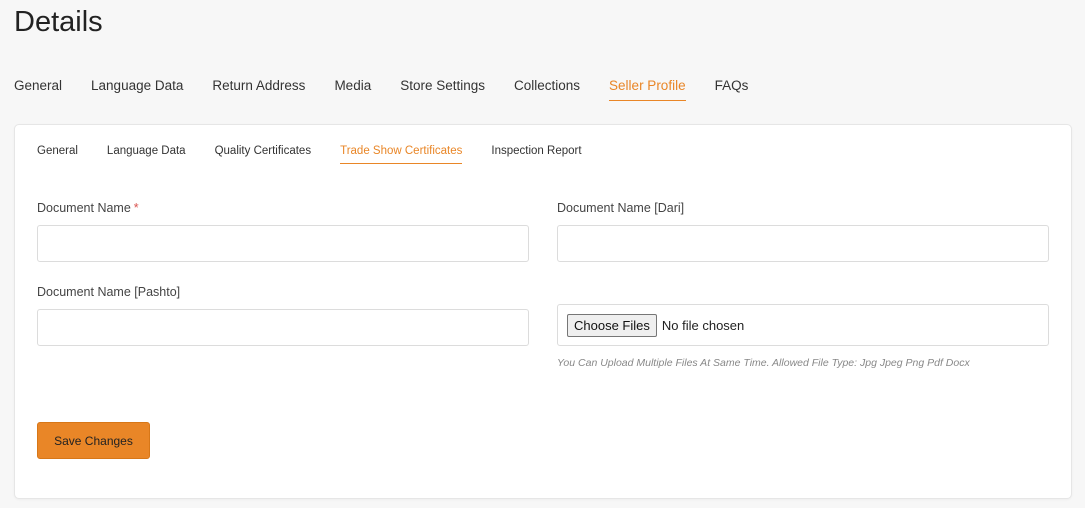 The width and height of the screenshot is (1085, 508). What do you see at coordinates (283, 327) in the screenshot?
I see `document-name-pashto-input` at bounding box center [283, 327].